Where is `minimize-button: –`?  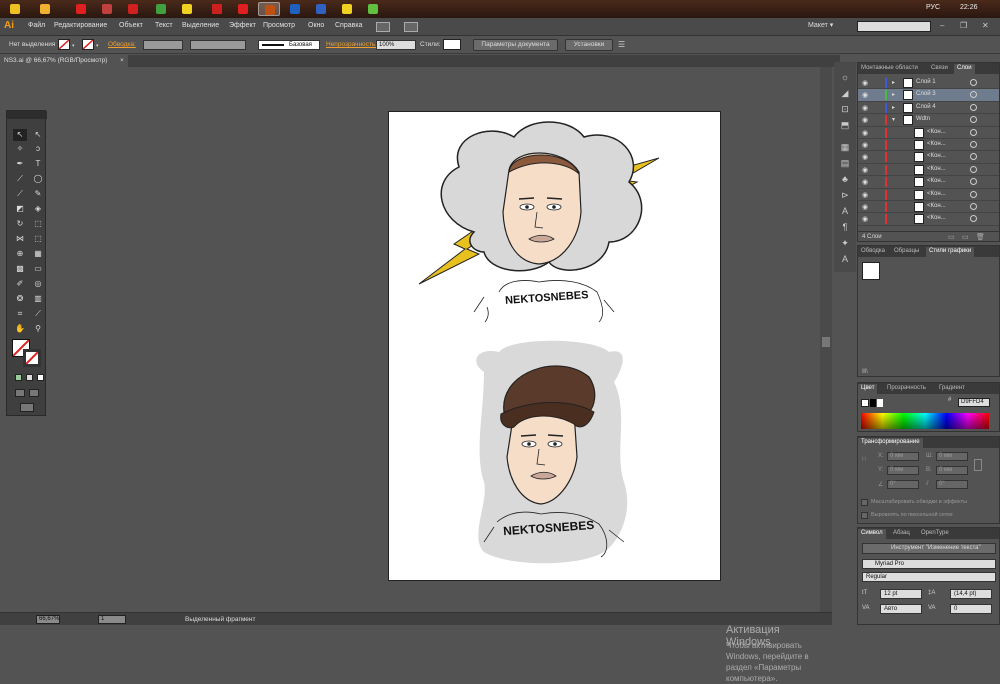
minimize-button: – is located at coordinates (942, 25).